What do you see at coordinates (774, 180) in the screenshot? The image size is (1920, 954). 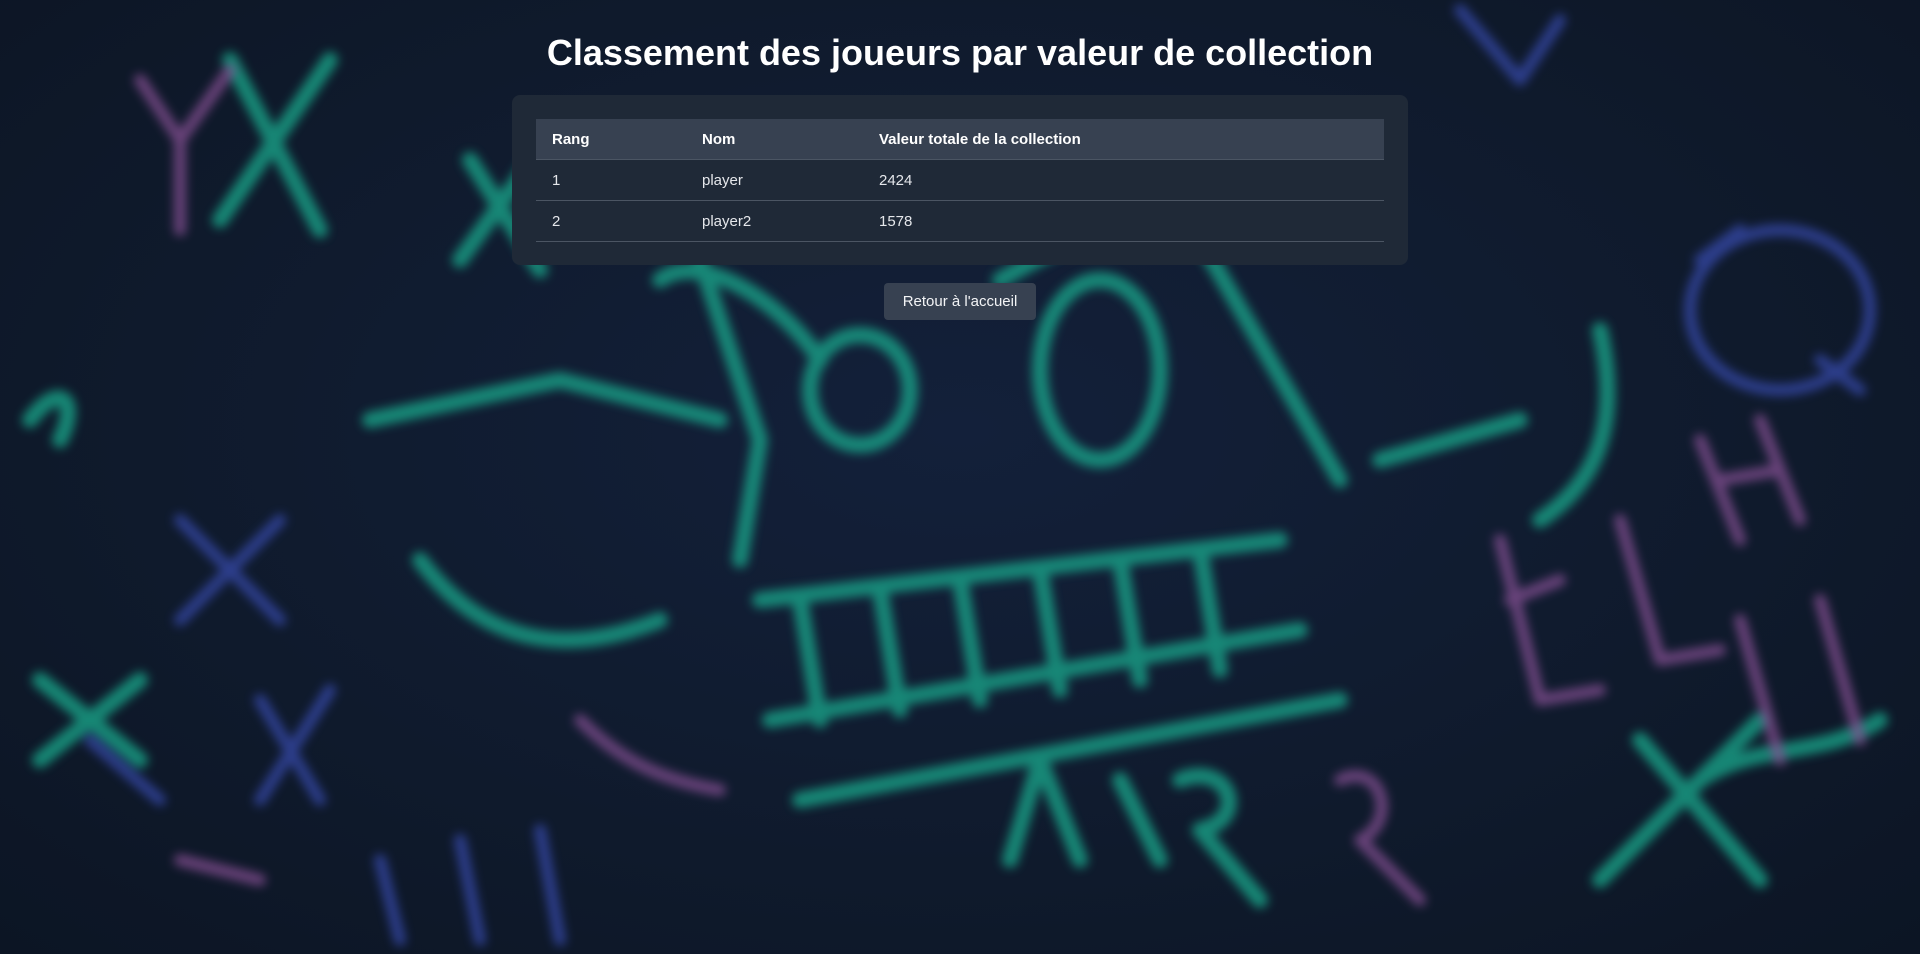 I see `player-name-cell: player` at bounding box center [774, 180].